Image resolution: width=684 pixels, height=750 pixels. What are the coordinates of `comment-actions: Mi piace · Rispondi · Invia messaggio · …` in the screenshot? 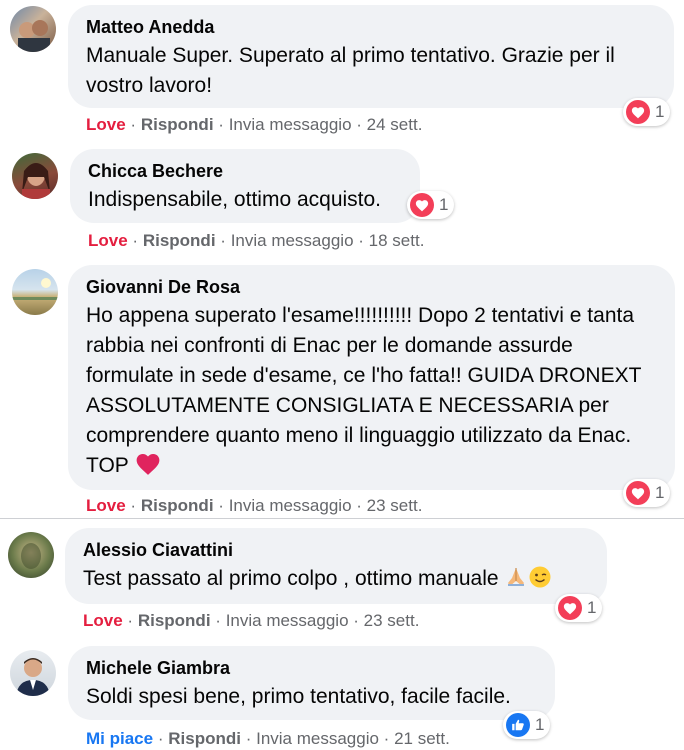 It's located at (268, 739).